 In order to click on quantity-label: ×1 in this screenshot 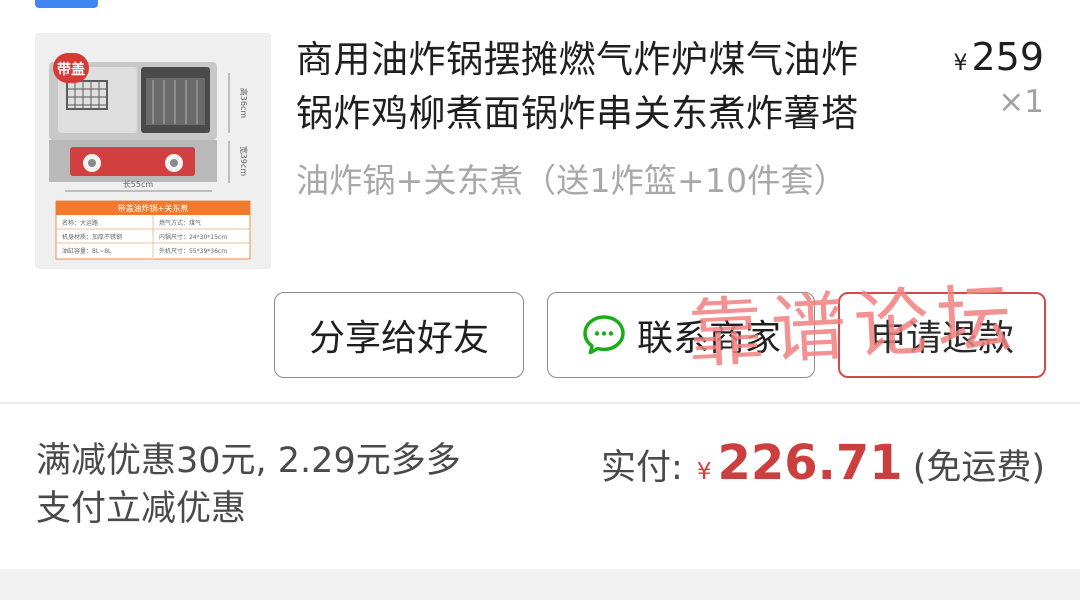, I will do `click(1021, 102)`.